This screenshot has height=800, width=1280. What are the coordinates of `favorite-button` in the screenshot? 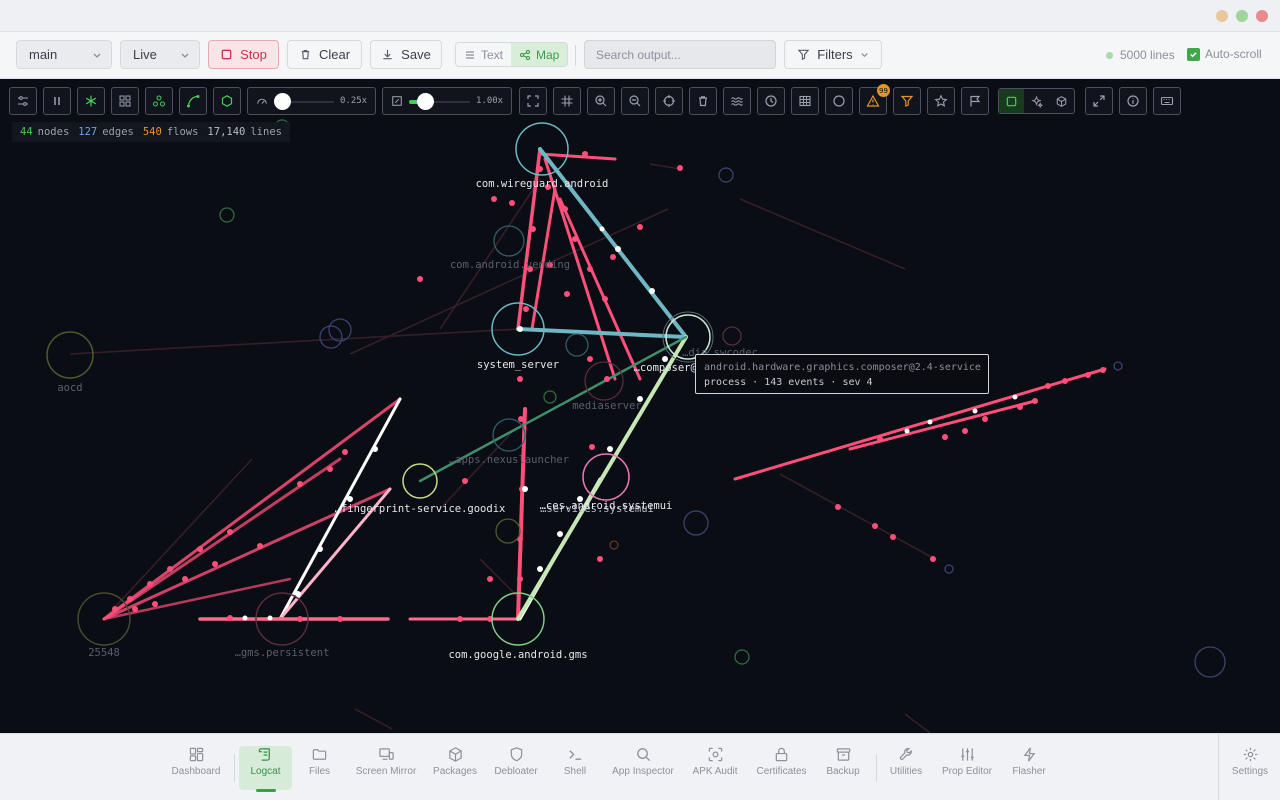 It's located at (941, 101).